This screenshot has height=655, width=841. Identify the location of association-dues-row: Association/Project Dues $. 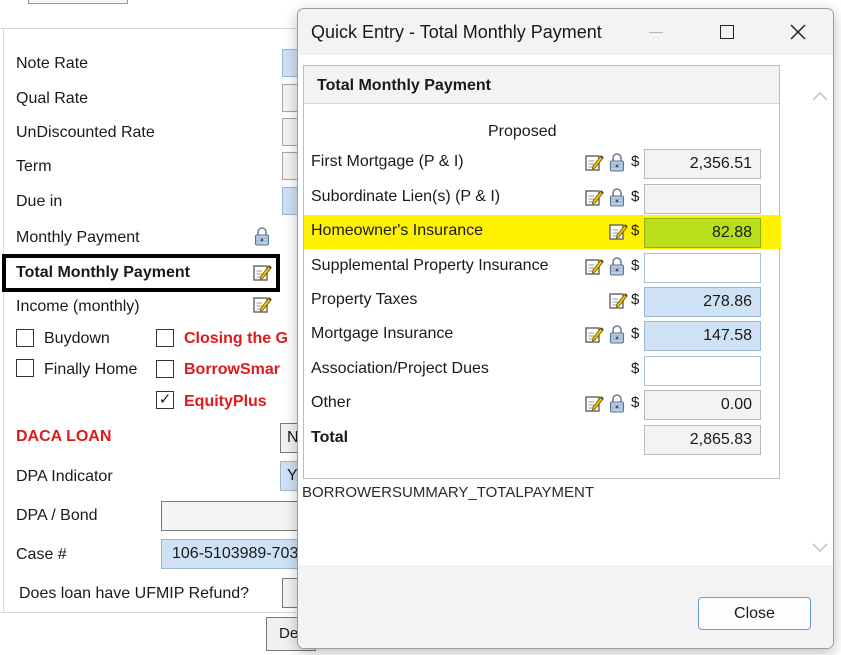
(542, 370).